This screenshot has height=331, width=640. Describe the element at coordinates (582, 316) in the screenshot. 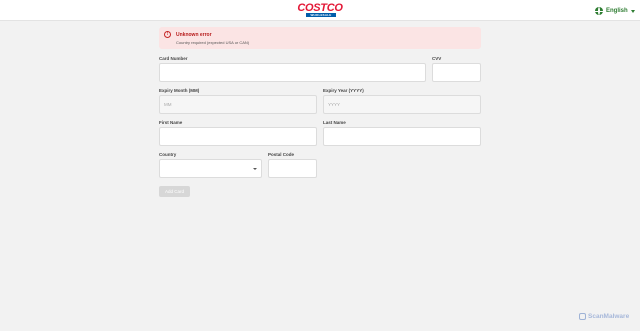

I see `scanmalware-logo-icon` at that location.